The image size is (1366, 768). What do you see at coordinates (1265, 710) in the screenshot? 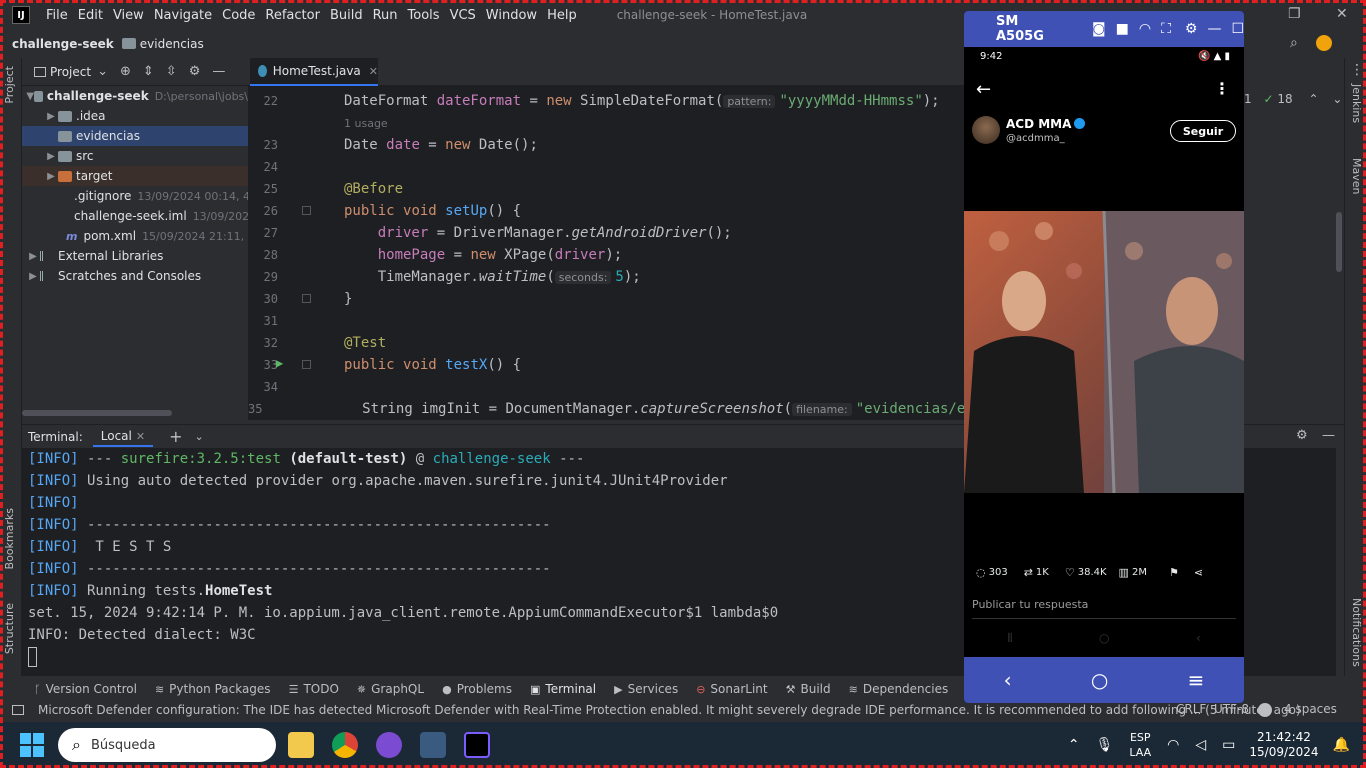
I see `copilot-status-icon` at bounding box center [1265, 710].